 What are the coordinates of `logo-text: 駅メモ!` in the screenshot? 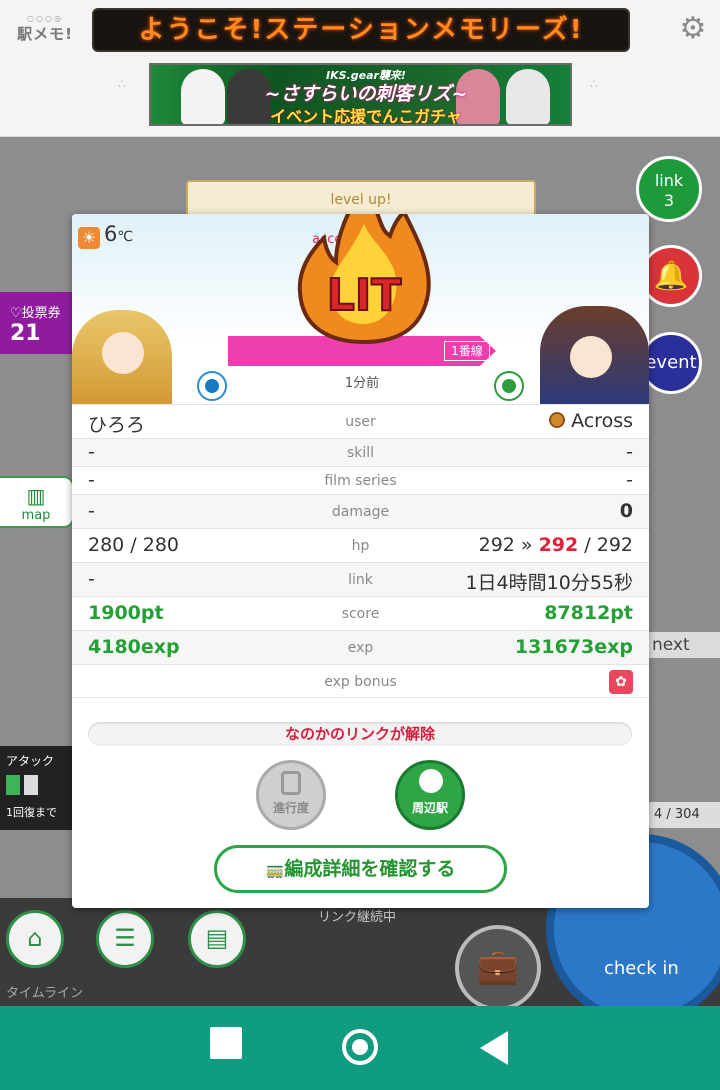 It's located at (45, 34).